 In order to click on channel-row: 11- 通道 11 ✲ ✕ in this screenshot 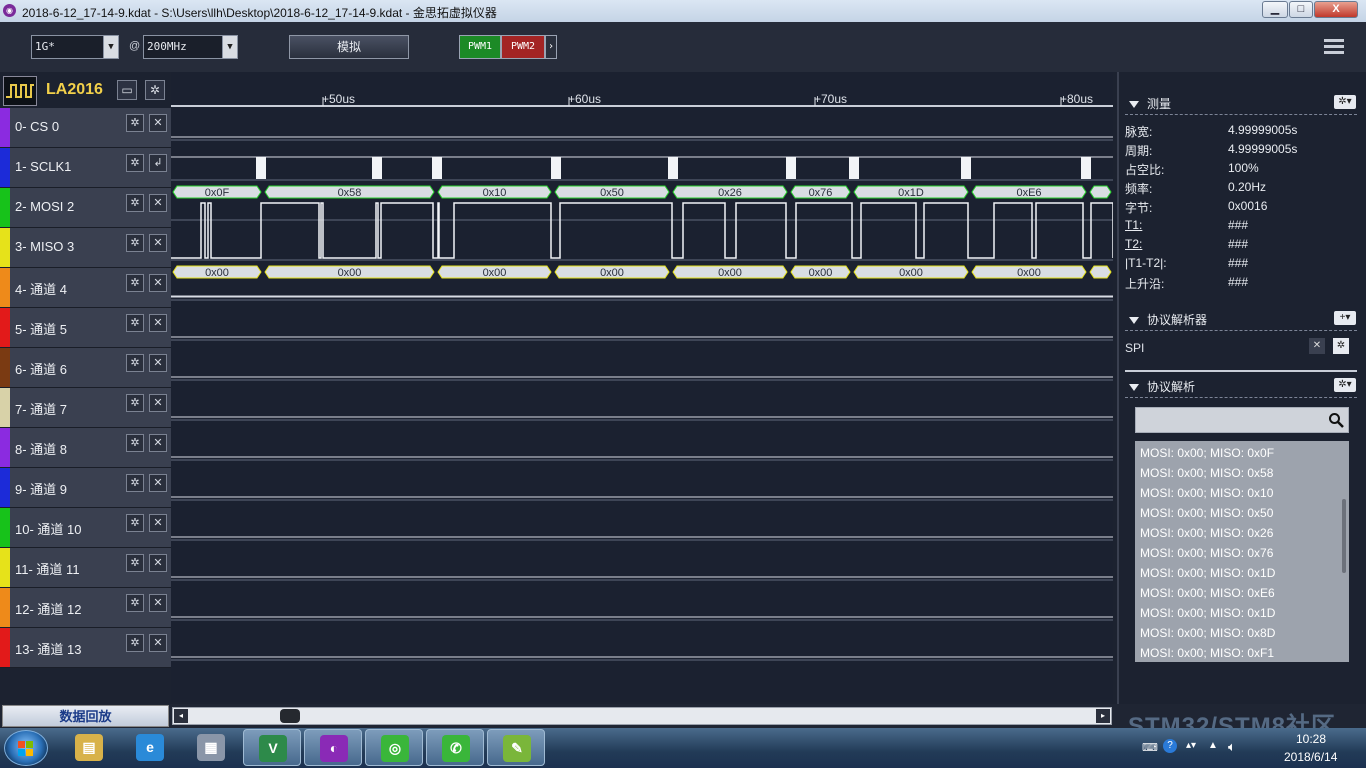, I will do `click(85, 568)`.